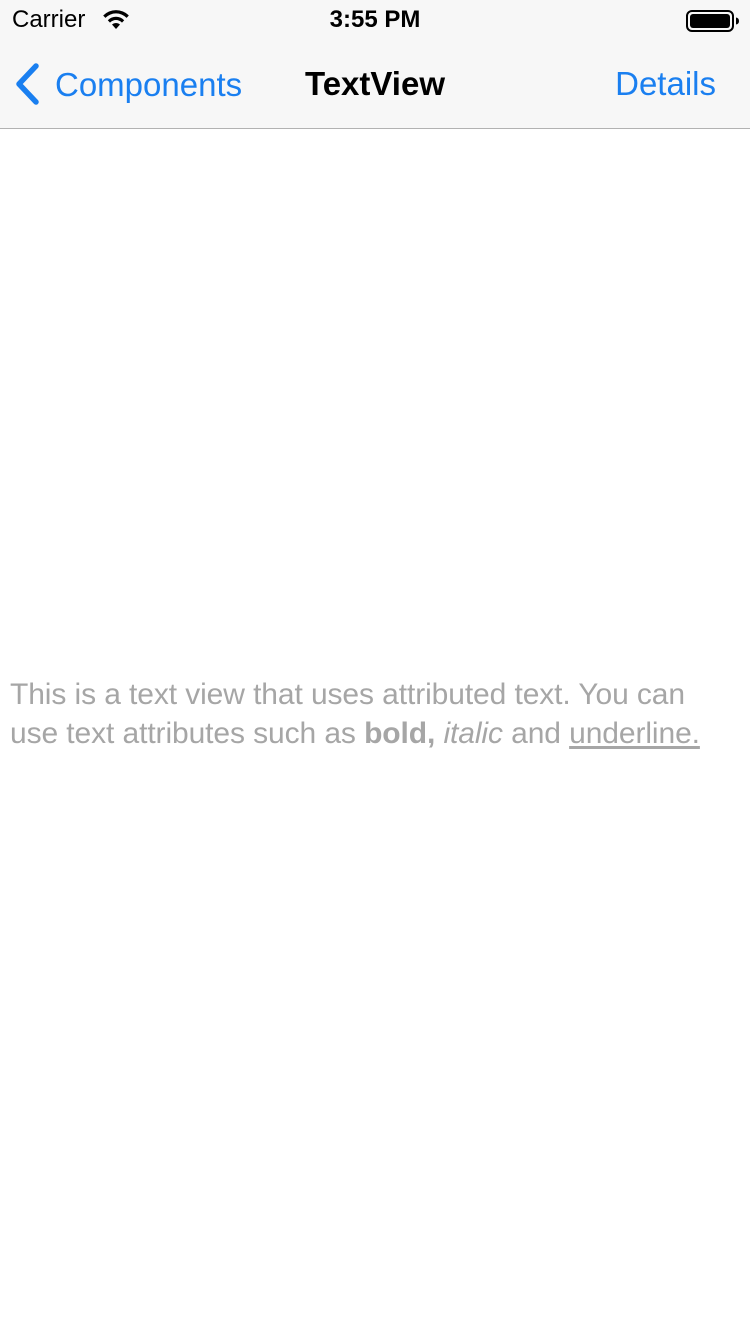 The height and width of the screenshot is (1334, 750). What do you see at coordinates (712, 21) in the screenshot?
I see `battery-full-icon` at bounding box center [712, 21].